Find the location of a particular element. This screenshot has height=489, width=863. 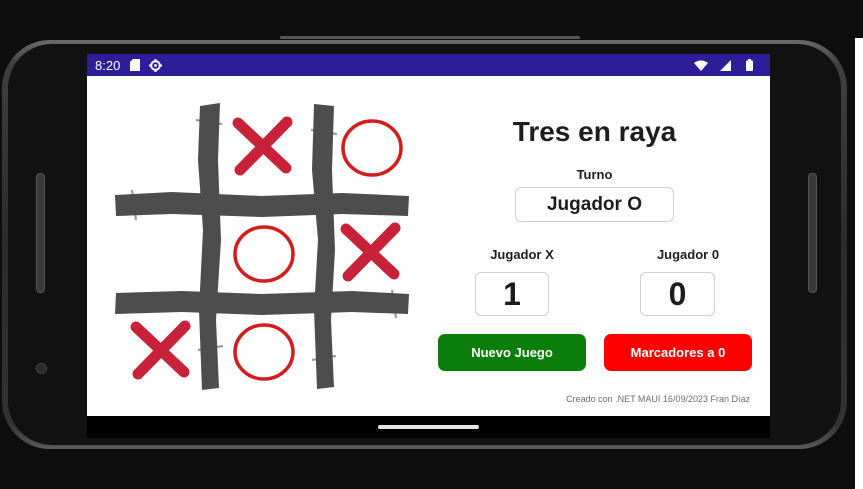

app-title: Tres en raya is located at coordinates (594, 131).